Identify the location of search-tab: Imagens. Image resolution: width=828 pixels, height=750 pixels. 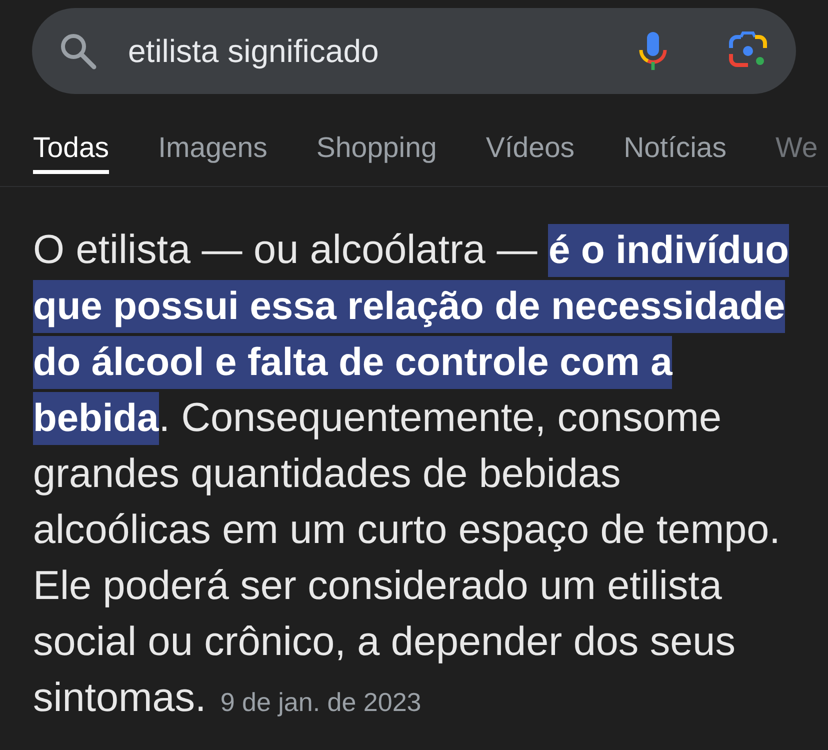
(213, 150).